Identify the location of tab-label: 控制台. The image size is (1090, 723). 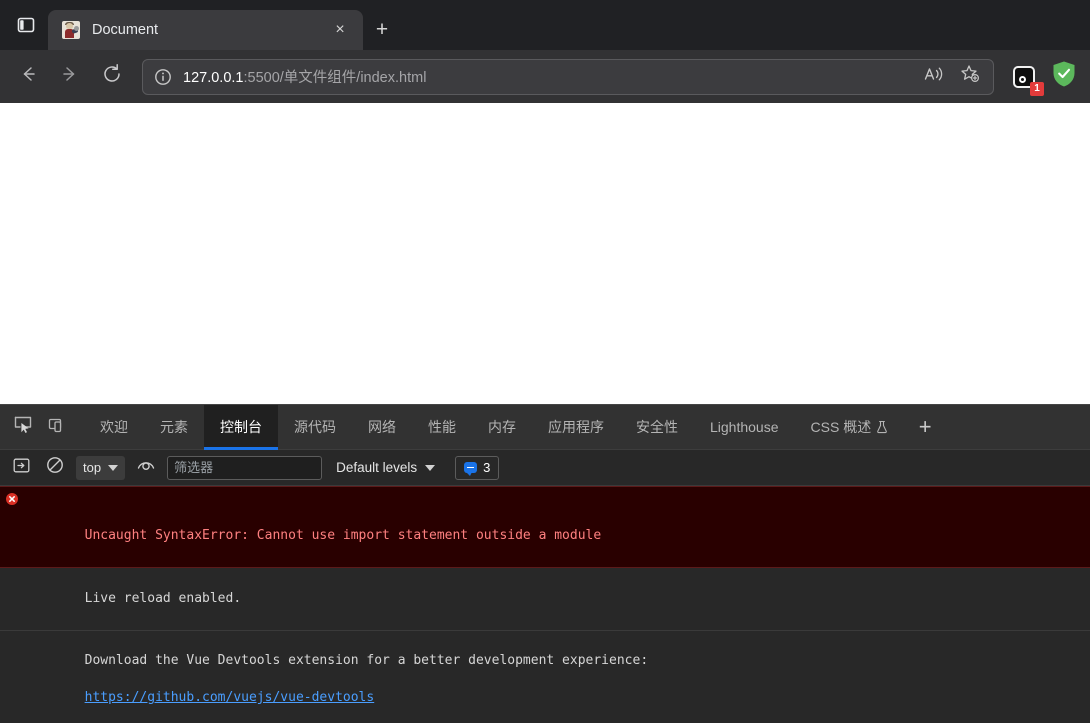
(241, 427).